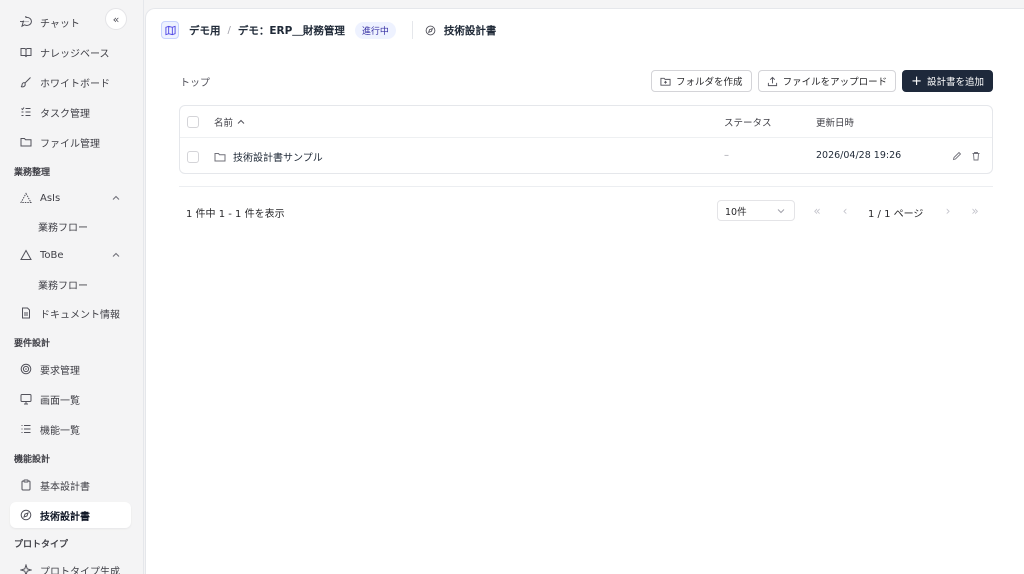 The height and width of the screenshot is (574, 1024). I want to click on chevron-left-icon: ‹, so click(845, 211).